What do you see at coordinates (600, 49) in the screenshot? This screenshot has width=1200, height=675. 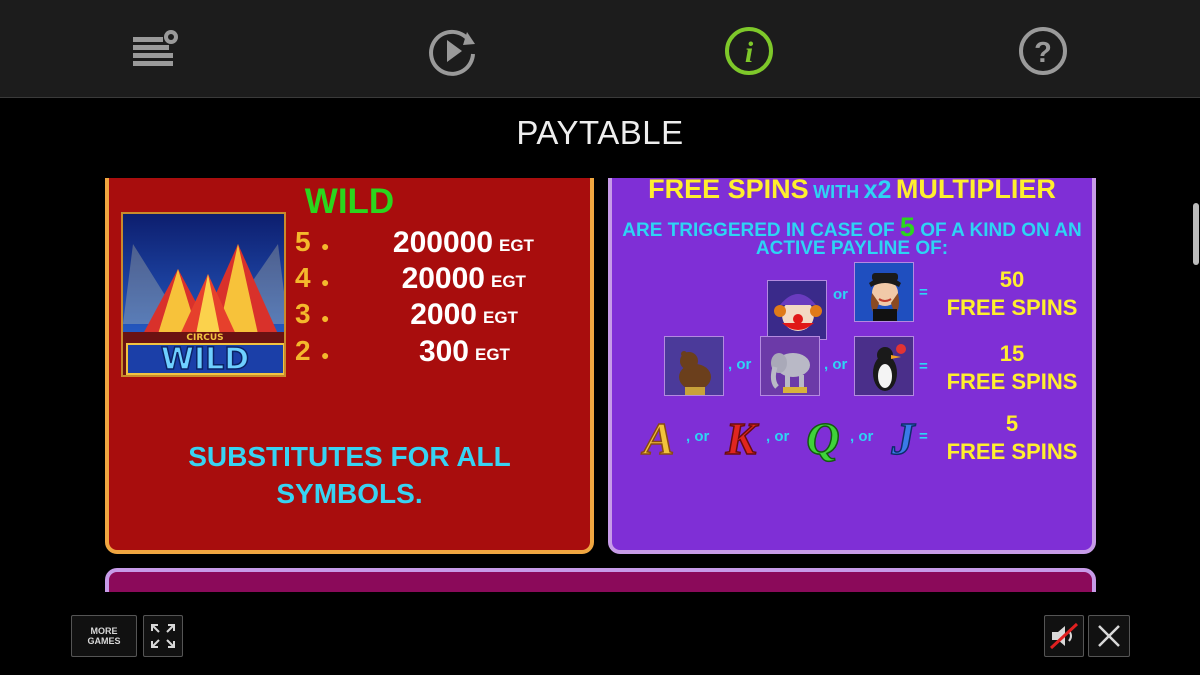 I see `top-toolbar: i ?` at bounding box center [600, 49].